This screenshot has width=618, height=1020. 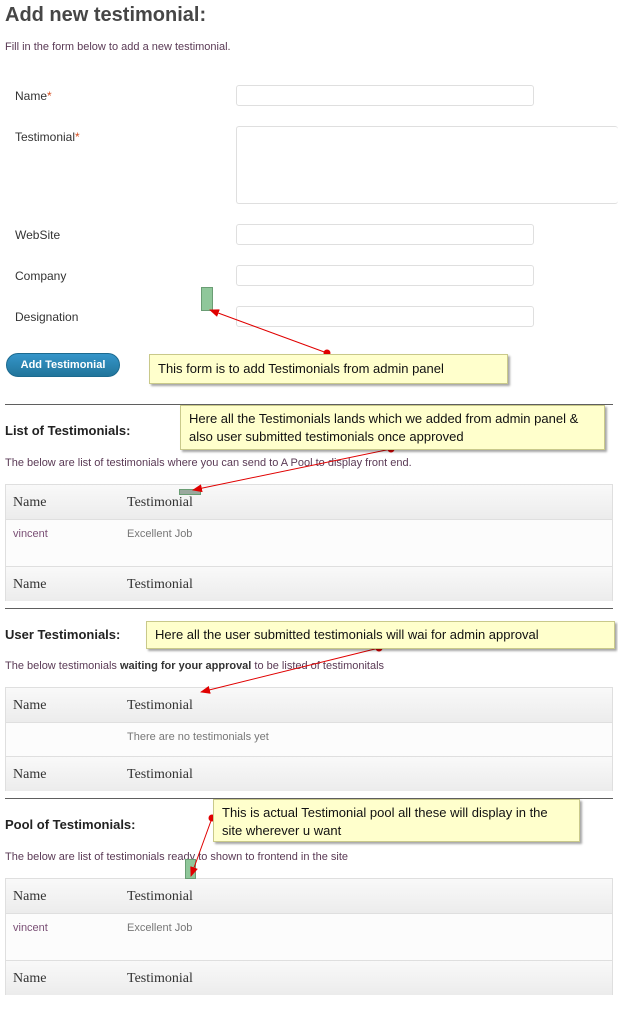 What do you see at coordinates (68, 430) in the screenshot?
I see `list-section-title: List of Testimonials:` at bounding box center [68, 430].